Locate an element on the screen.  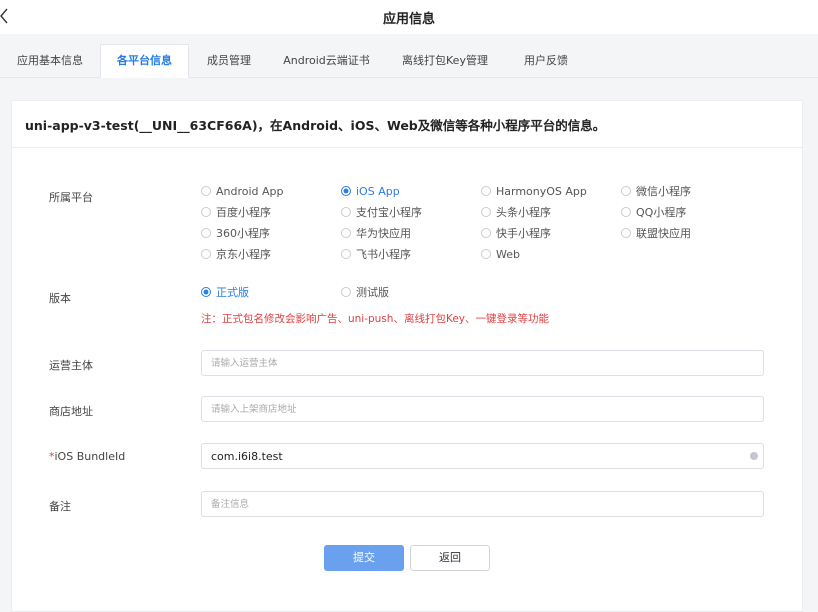
radio-label: 正式版 is located at coordinates (232, 292).